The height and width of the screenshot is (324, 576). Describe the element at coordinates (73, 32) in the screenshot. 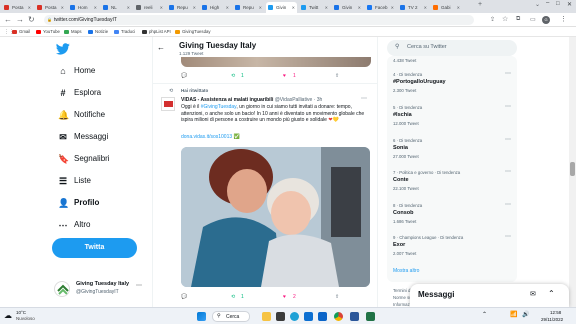

I see `bookmark-item: Maps` at that location.